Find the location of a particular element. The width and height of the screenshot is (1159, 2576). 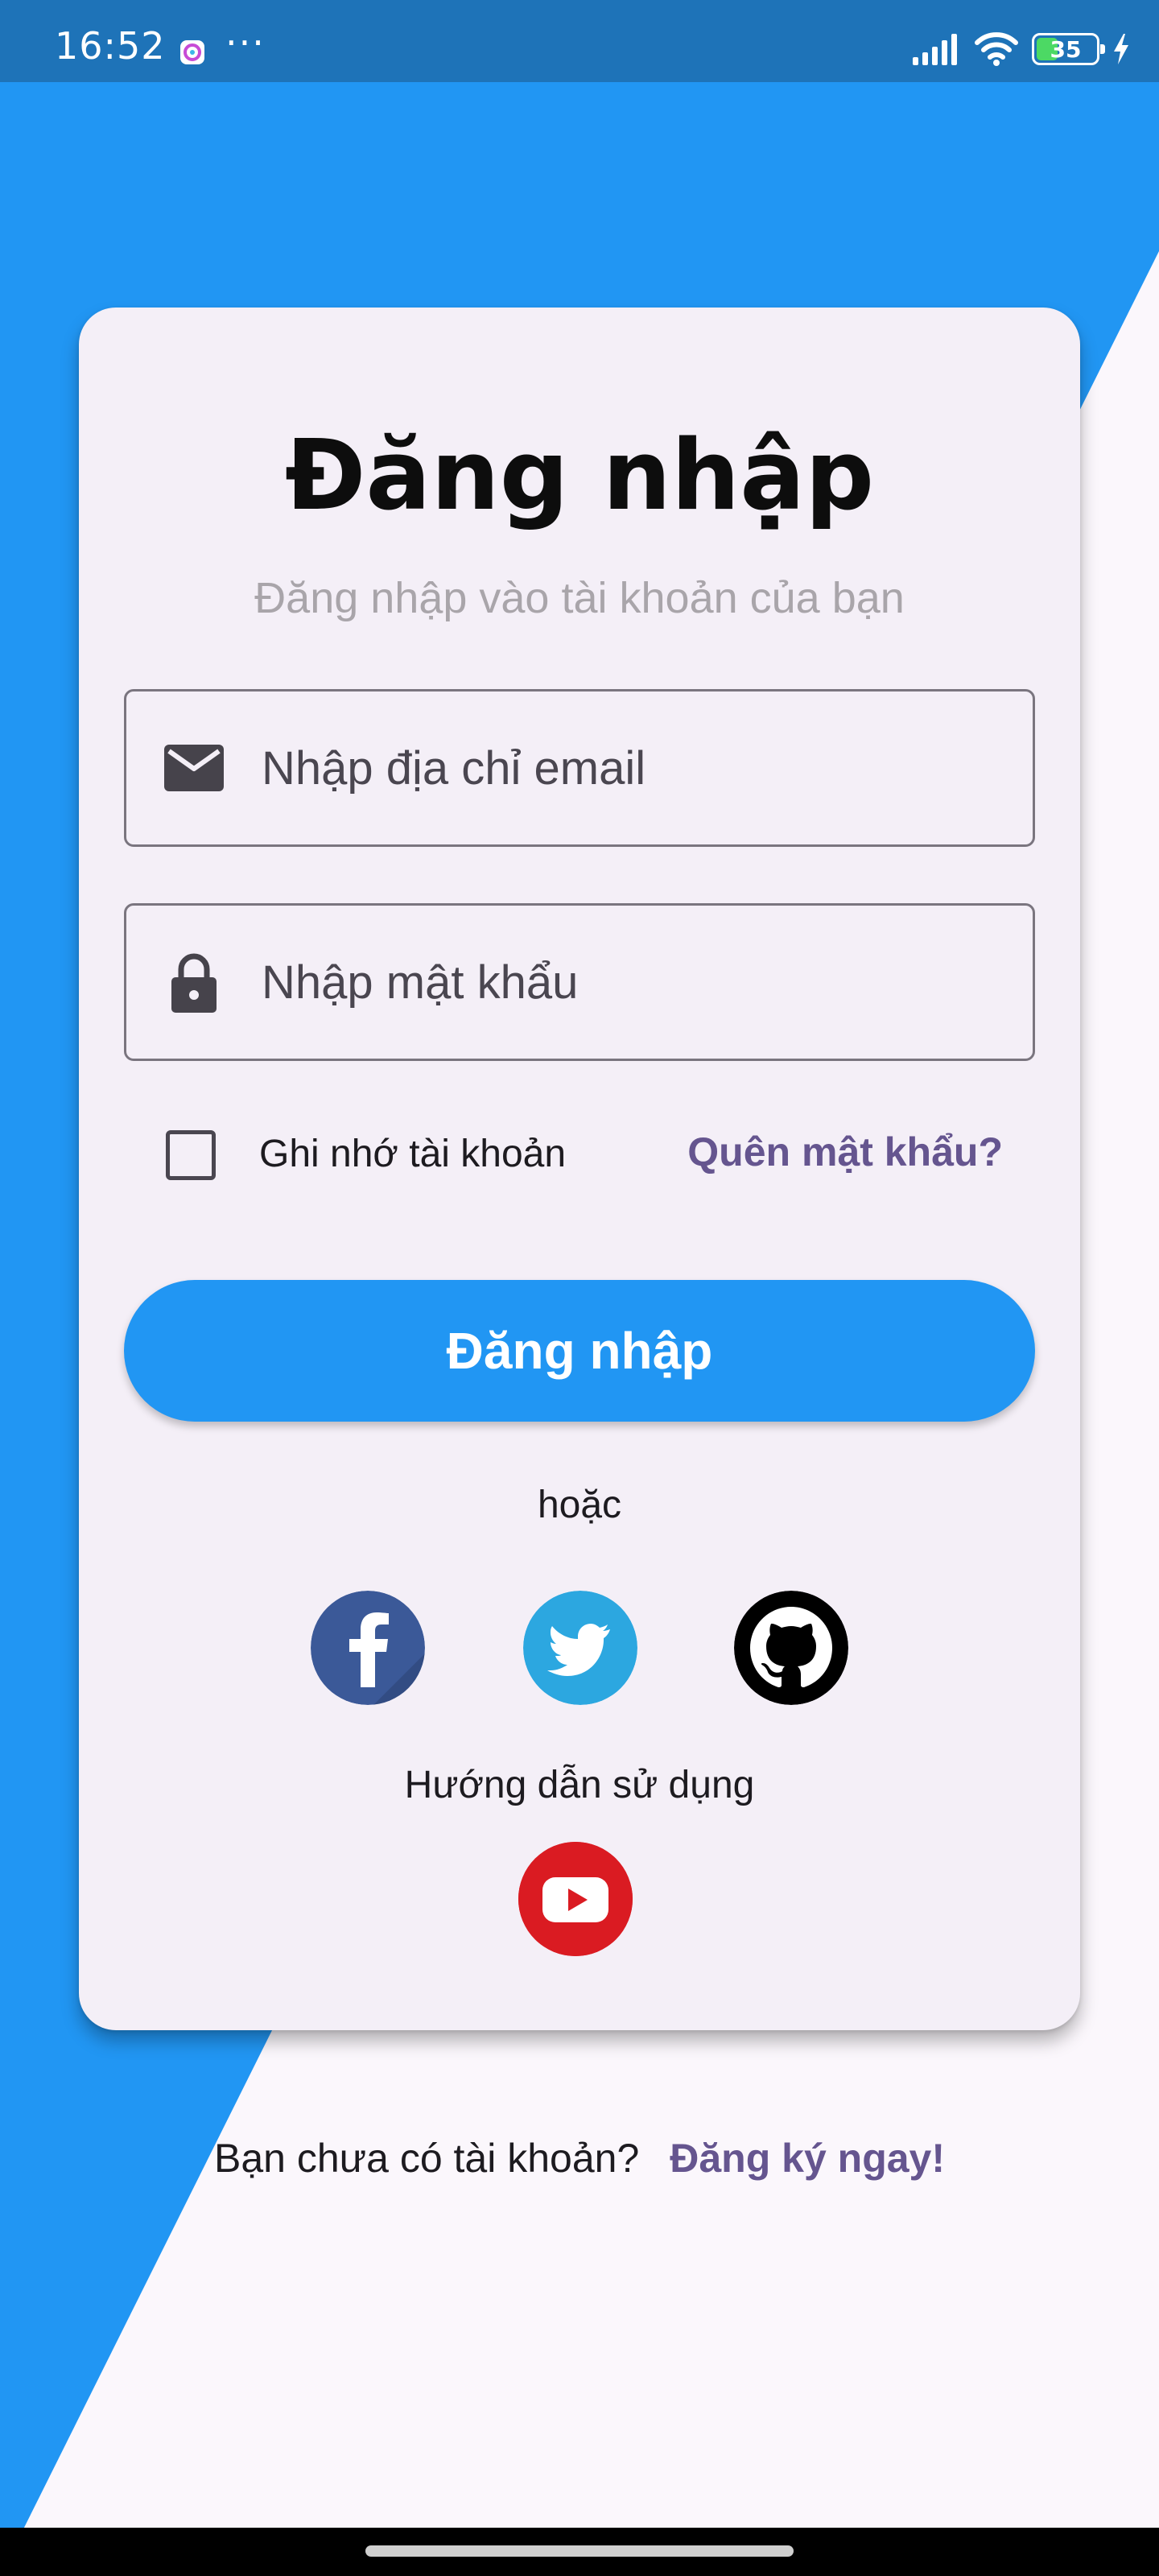

github-login-button is located at coordinates (791, 1648).